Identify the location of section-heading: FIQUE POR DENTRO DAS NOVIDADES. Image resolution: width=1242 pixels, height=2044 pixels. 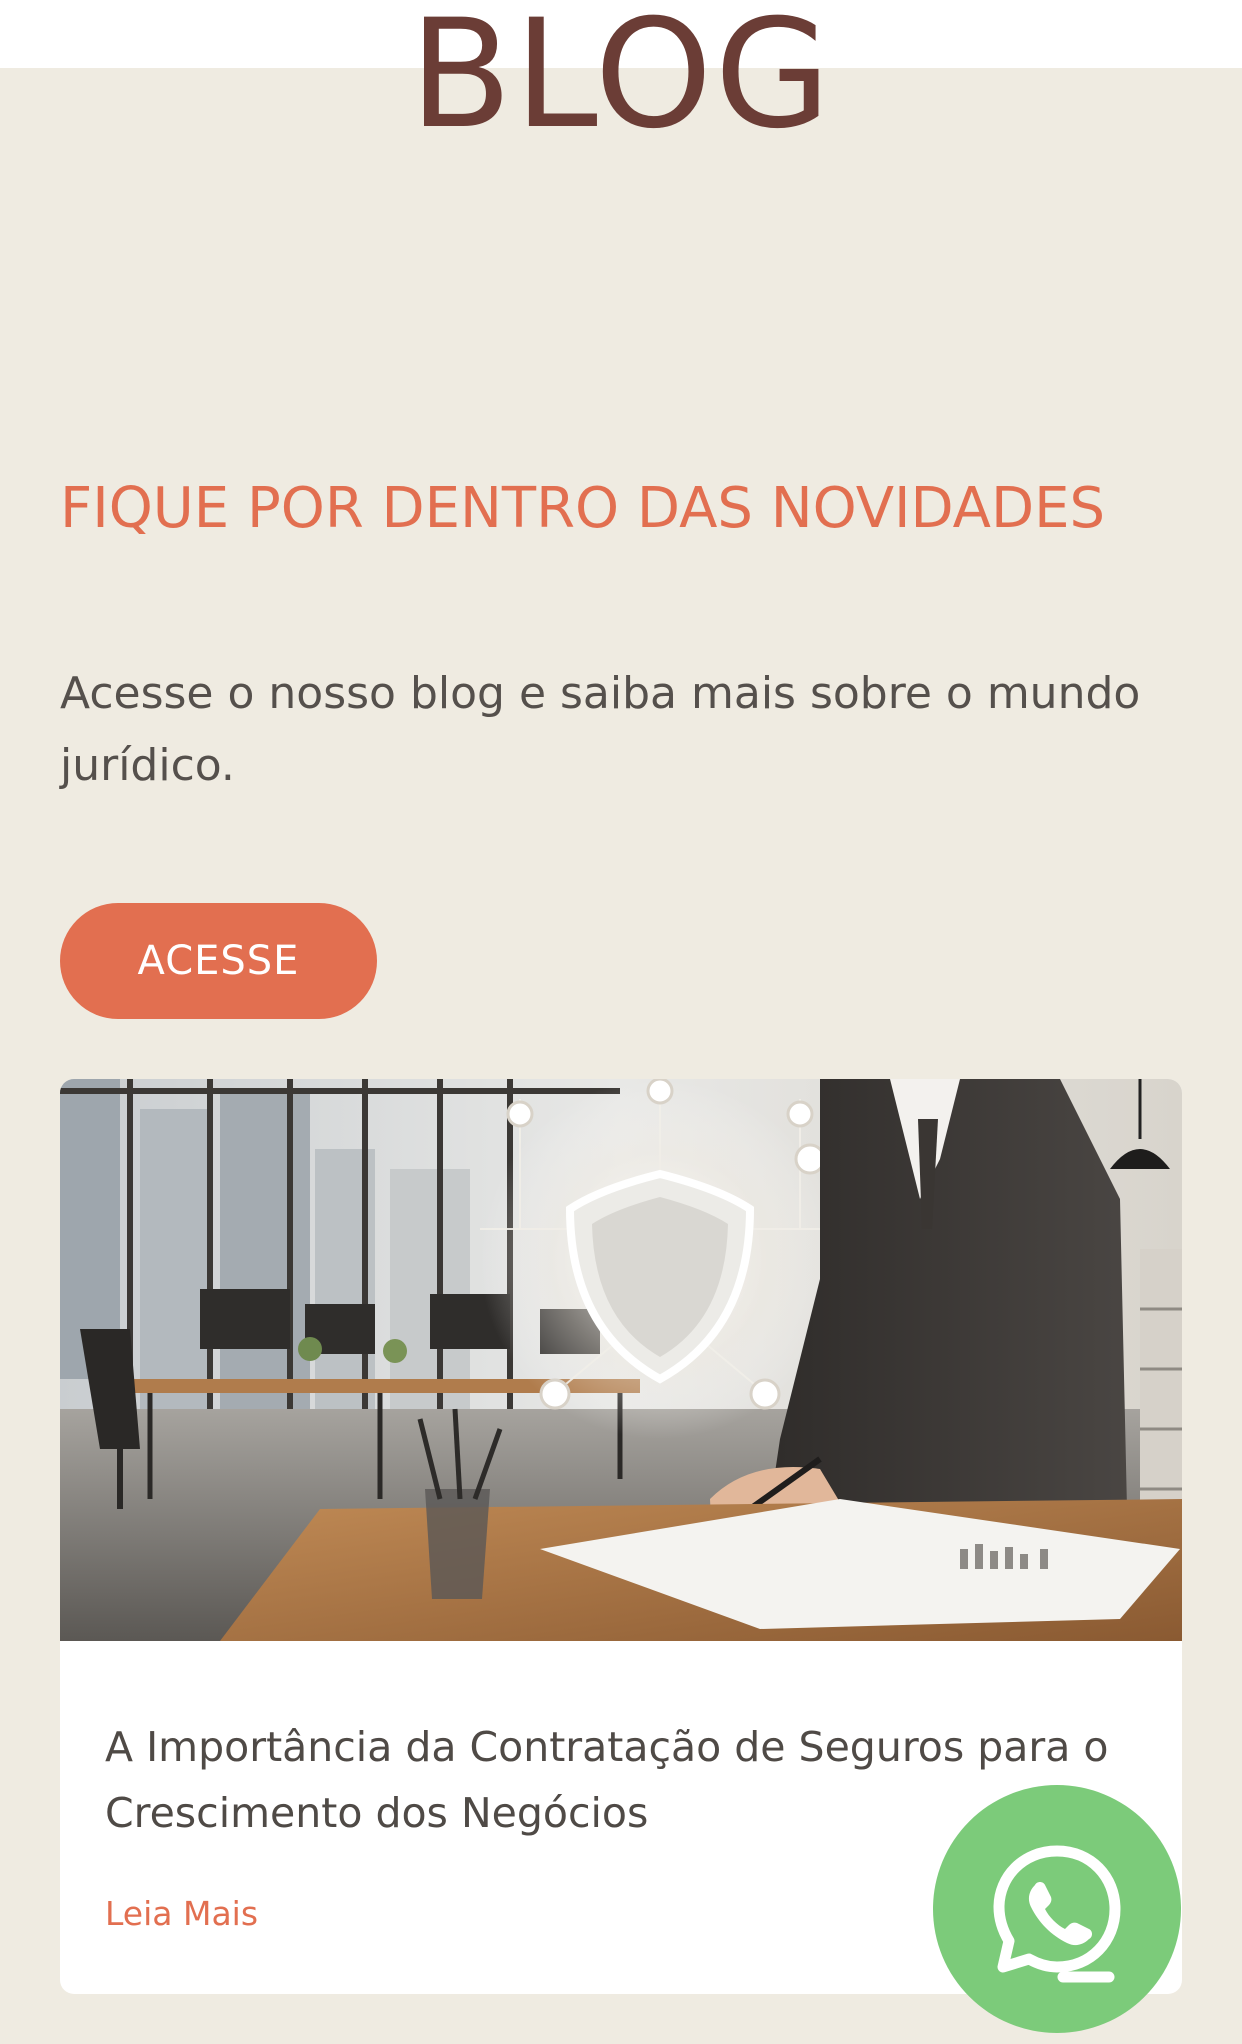
(583, 508).